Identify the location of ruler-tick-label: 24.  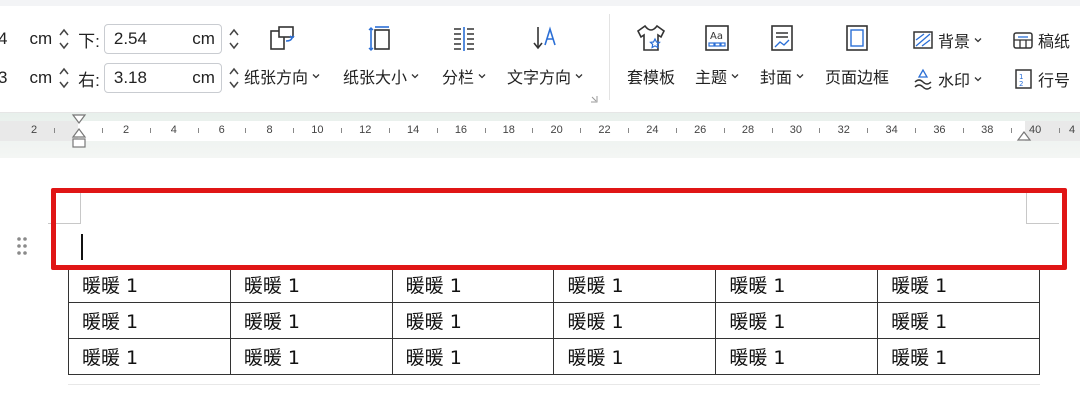
(652, 130).